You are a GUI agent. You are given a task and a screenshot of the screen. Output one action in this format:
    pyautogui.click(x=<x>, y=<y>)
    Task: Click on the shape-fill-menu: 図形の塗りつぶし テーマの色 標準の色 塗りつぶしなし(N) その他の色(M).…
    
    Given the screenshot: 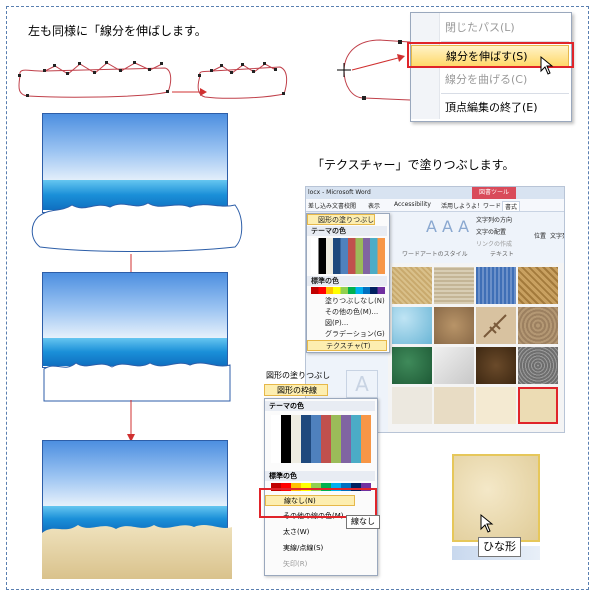 What is the action you would take?
    pyautogui.click(x=348, y=283)
    